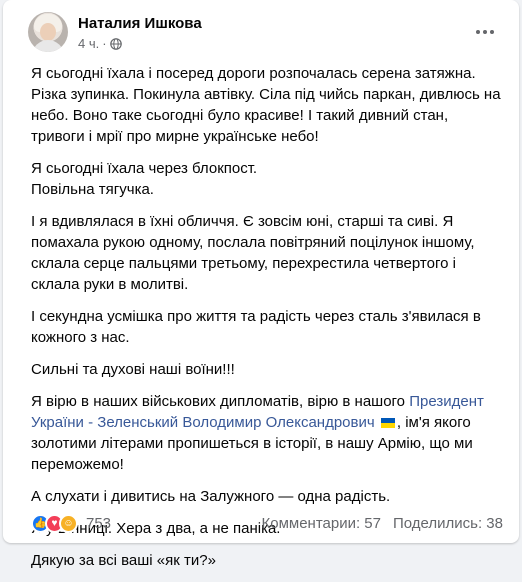  I want to click on paragraph-9: Дякую за всі ваші «як ти?», so click(123, 560).